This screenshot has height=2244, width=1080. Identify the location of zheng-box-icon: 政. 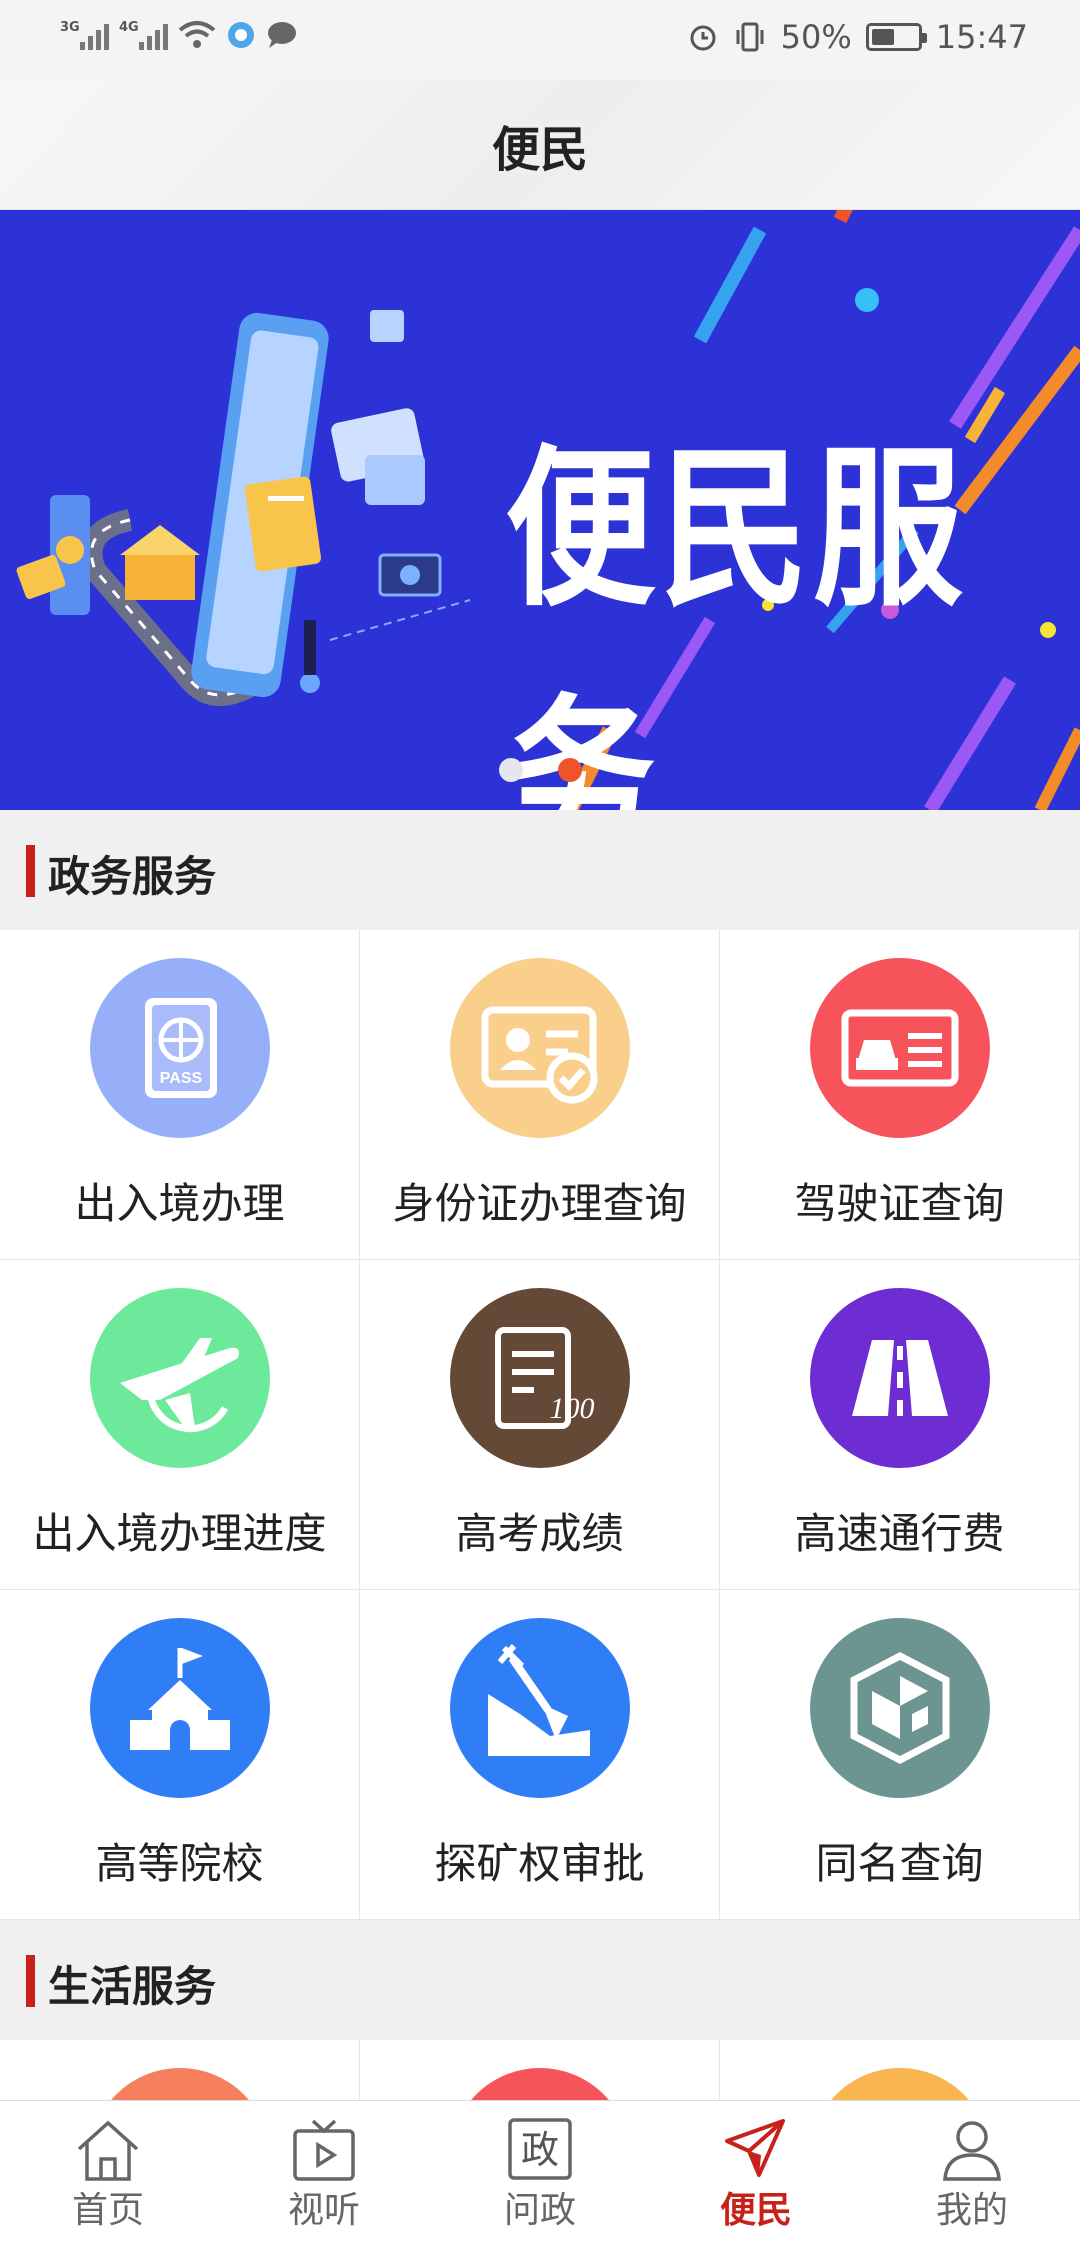
(540, 2149).